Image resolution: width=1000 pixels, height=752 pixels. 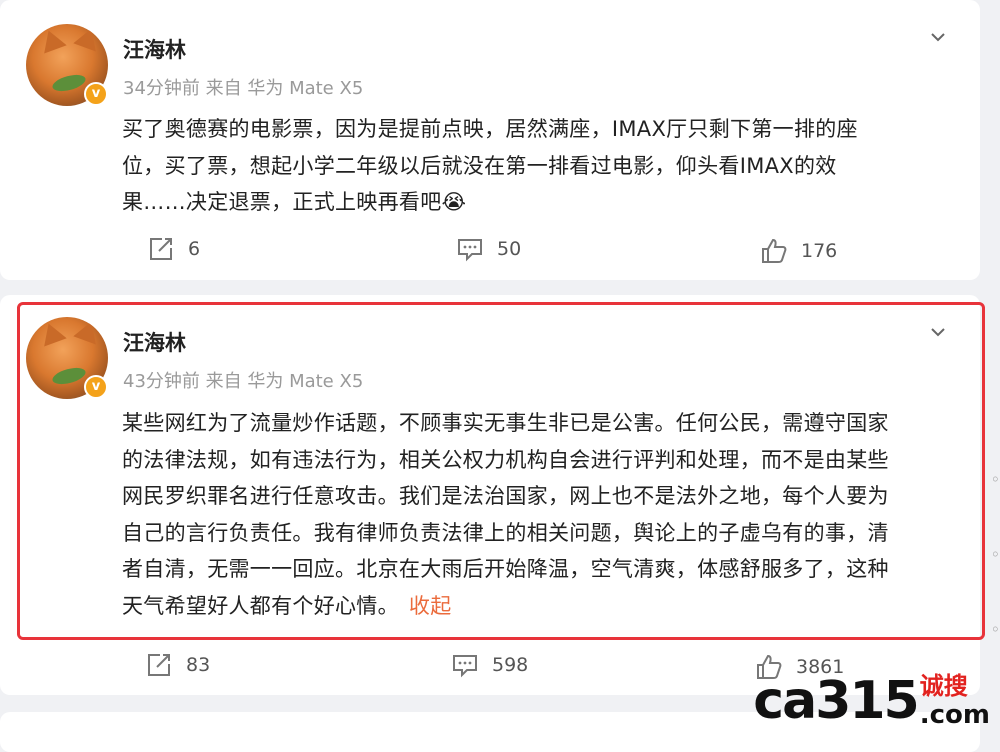 I want to click on like-button: 176, so click(x=799, y=251).